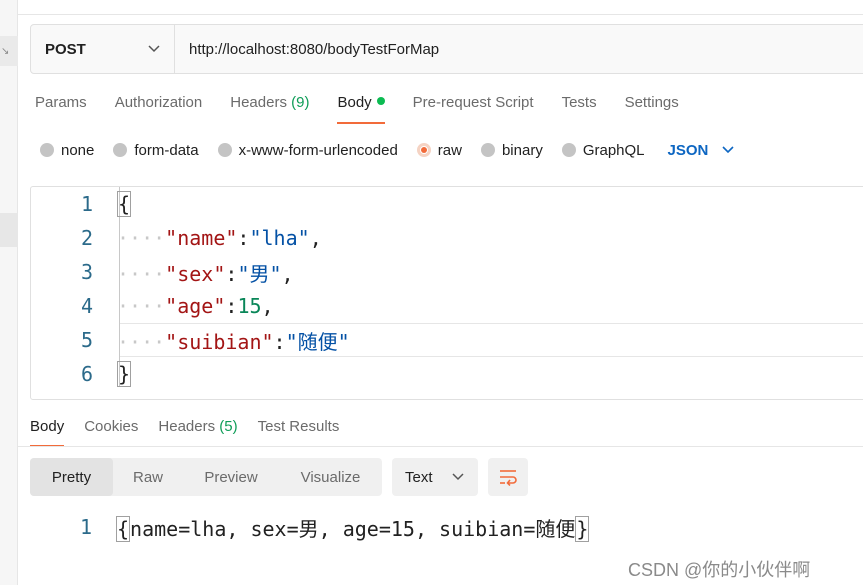 This screenshot has height=585, width=863. Describe the element at coordinates (9, 292) in the screenshot. I see `sidebar-strip: ↘` at that location.